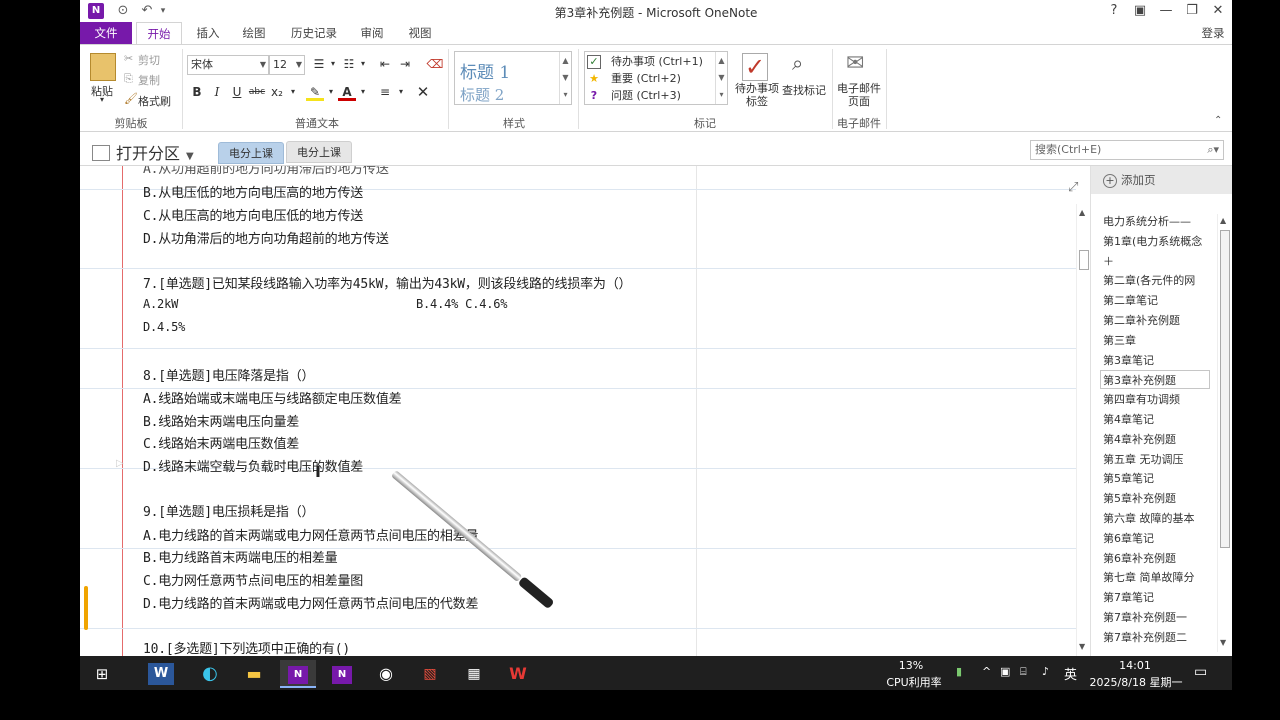 The width and height of the screenshot is (1280, 720). I want to click on tab-history: 历史记录, so click(314, 33).